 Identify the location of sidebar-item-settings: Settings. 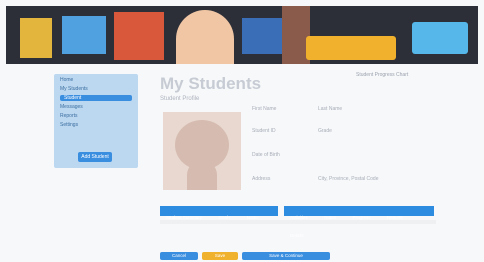
(96, 125).